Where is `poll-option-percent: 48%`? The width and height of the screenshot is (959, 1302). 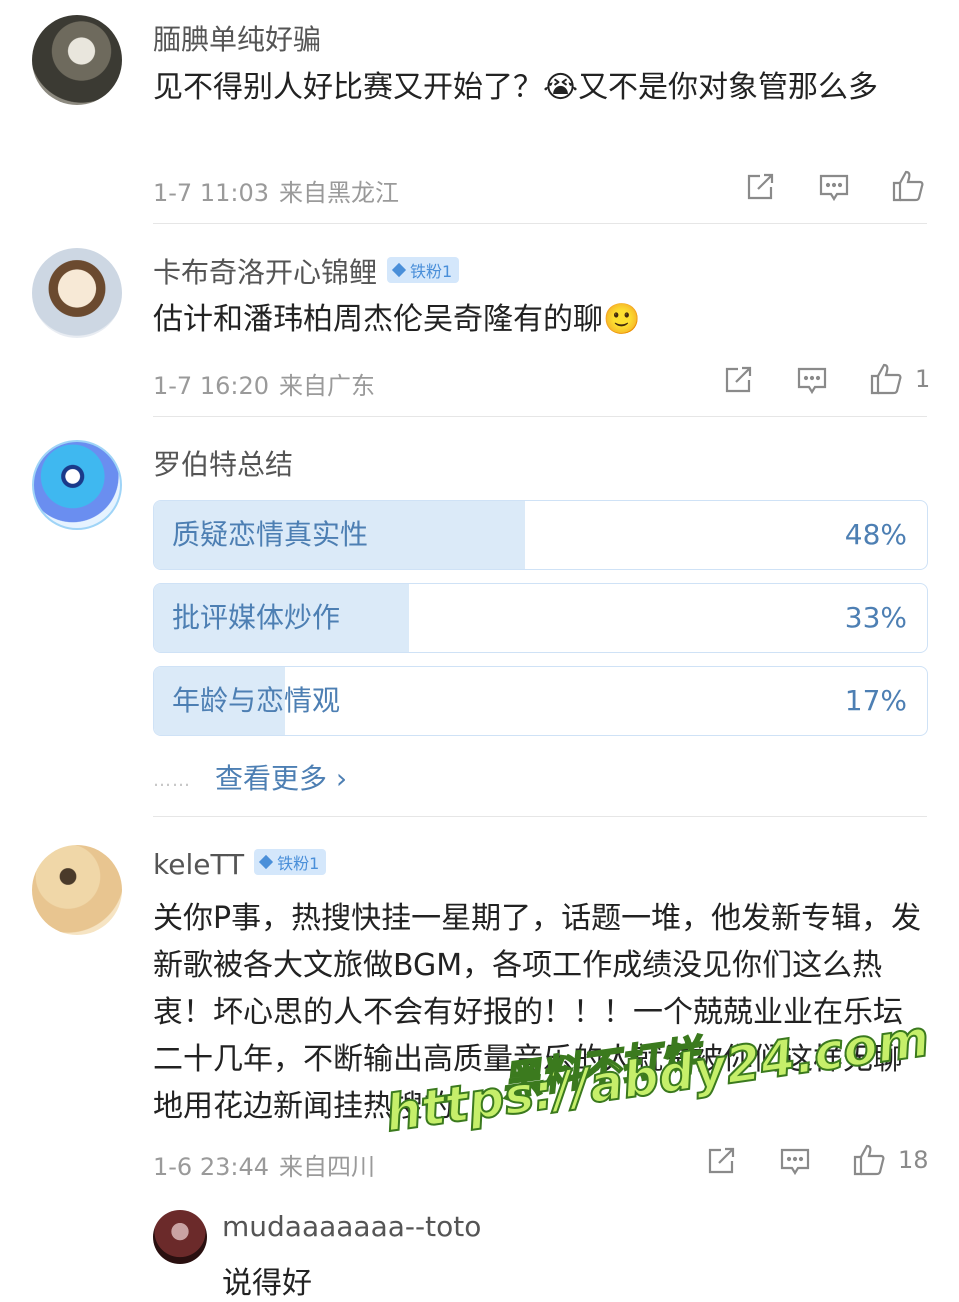 poll-option-percent: 48% is located at coordinates (875, 534).